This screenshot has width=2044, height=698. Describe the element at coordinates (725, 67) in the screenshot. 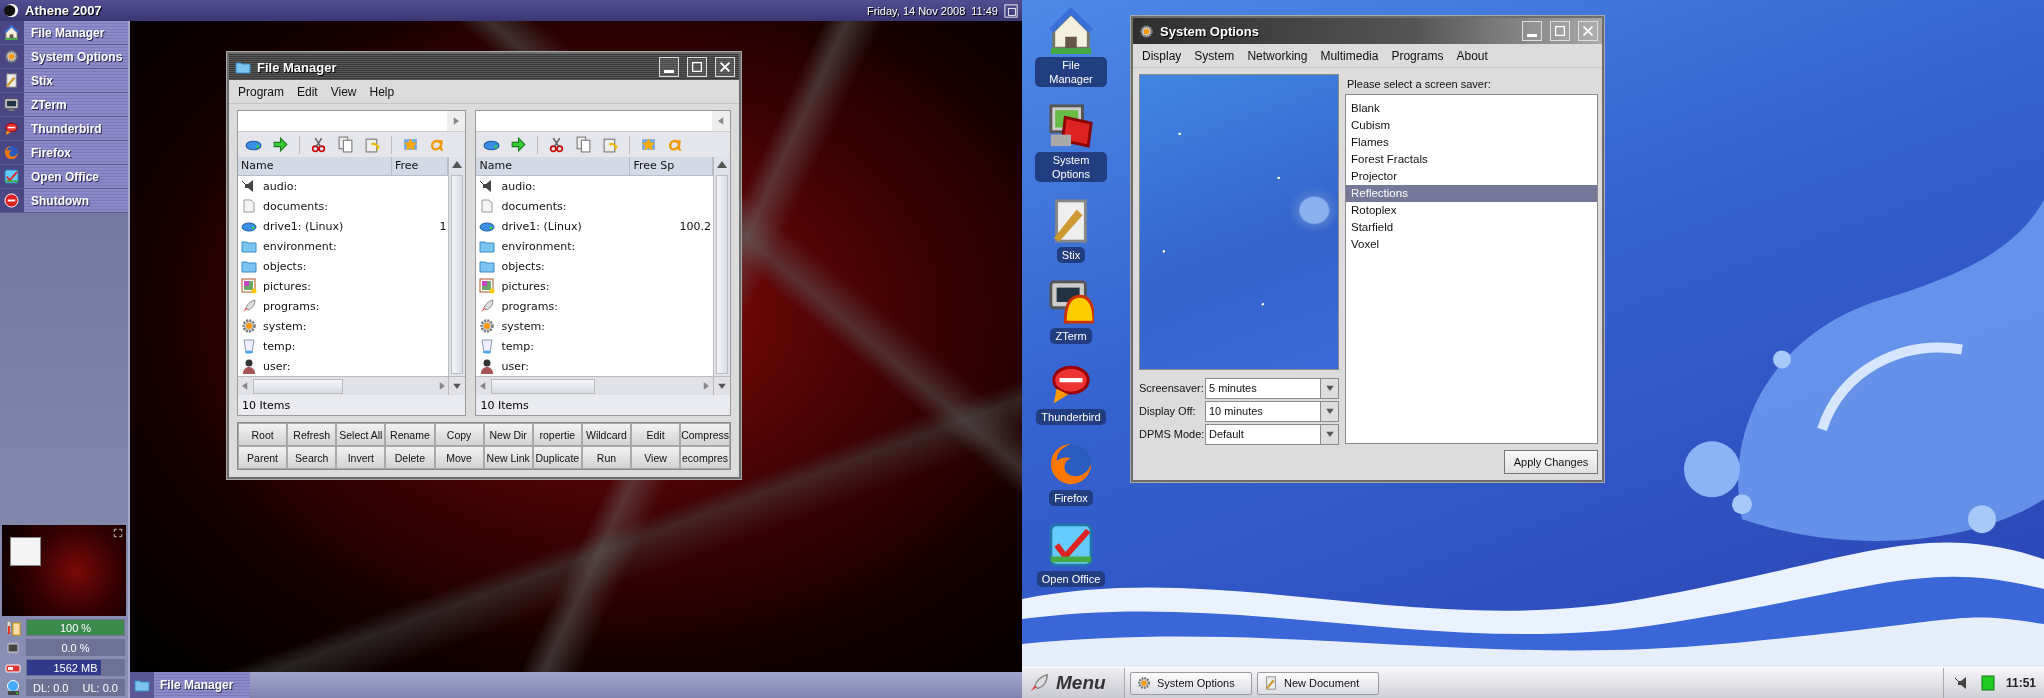

I see `close-button` at that location.